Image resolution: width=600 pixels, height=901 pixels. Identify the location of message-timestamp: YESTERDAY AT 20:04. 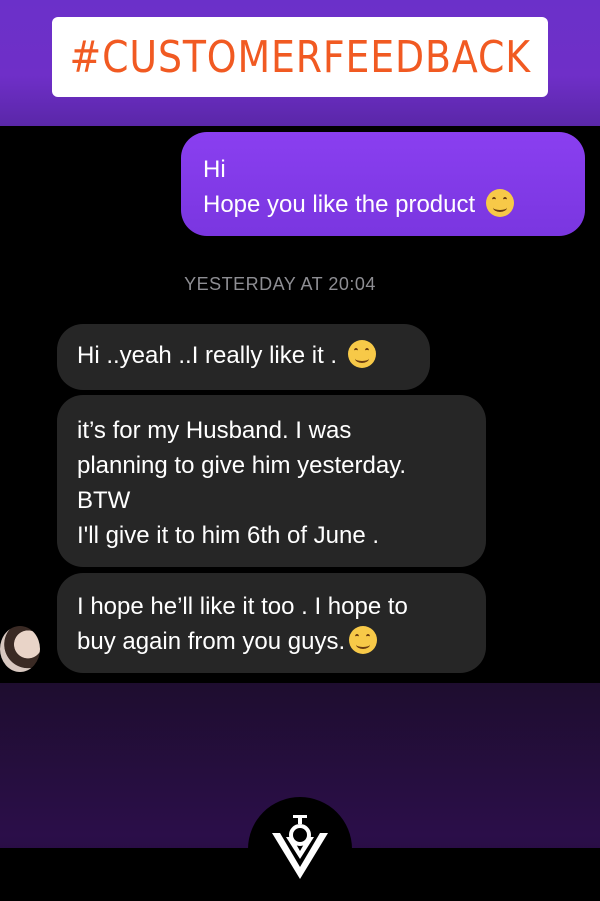
(280, 284).